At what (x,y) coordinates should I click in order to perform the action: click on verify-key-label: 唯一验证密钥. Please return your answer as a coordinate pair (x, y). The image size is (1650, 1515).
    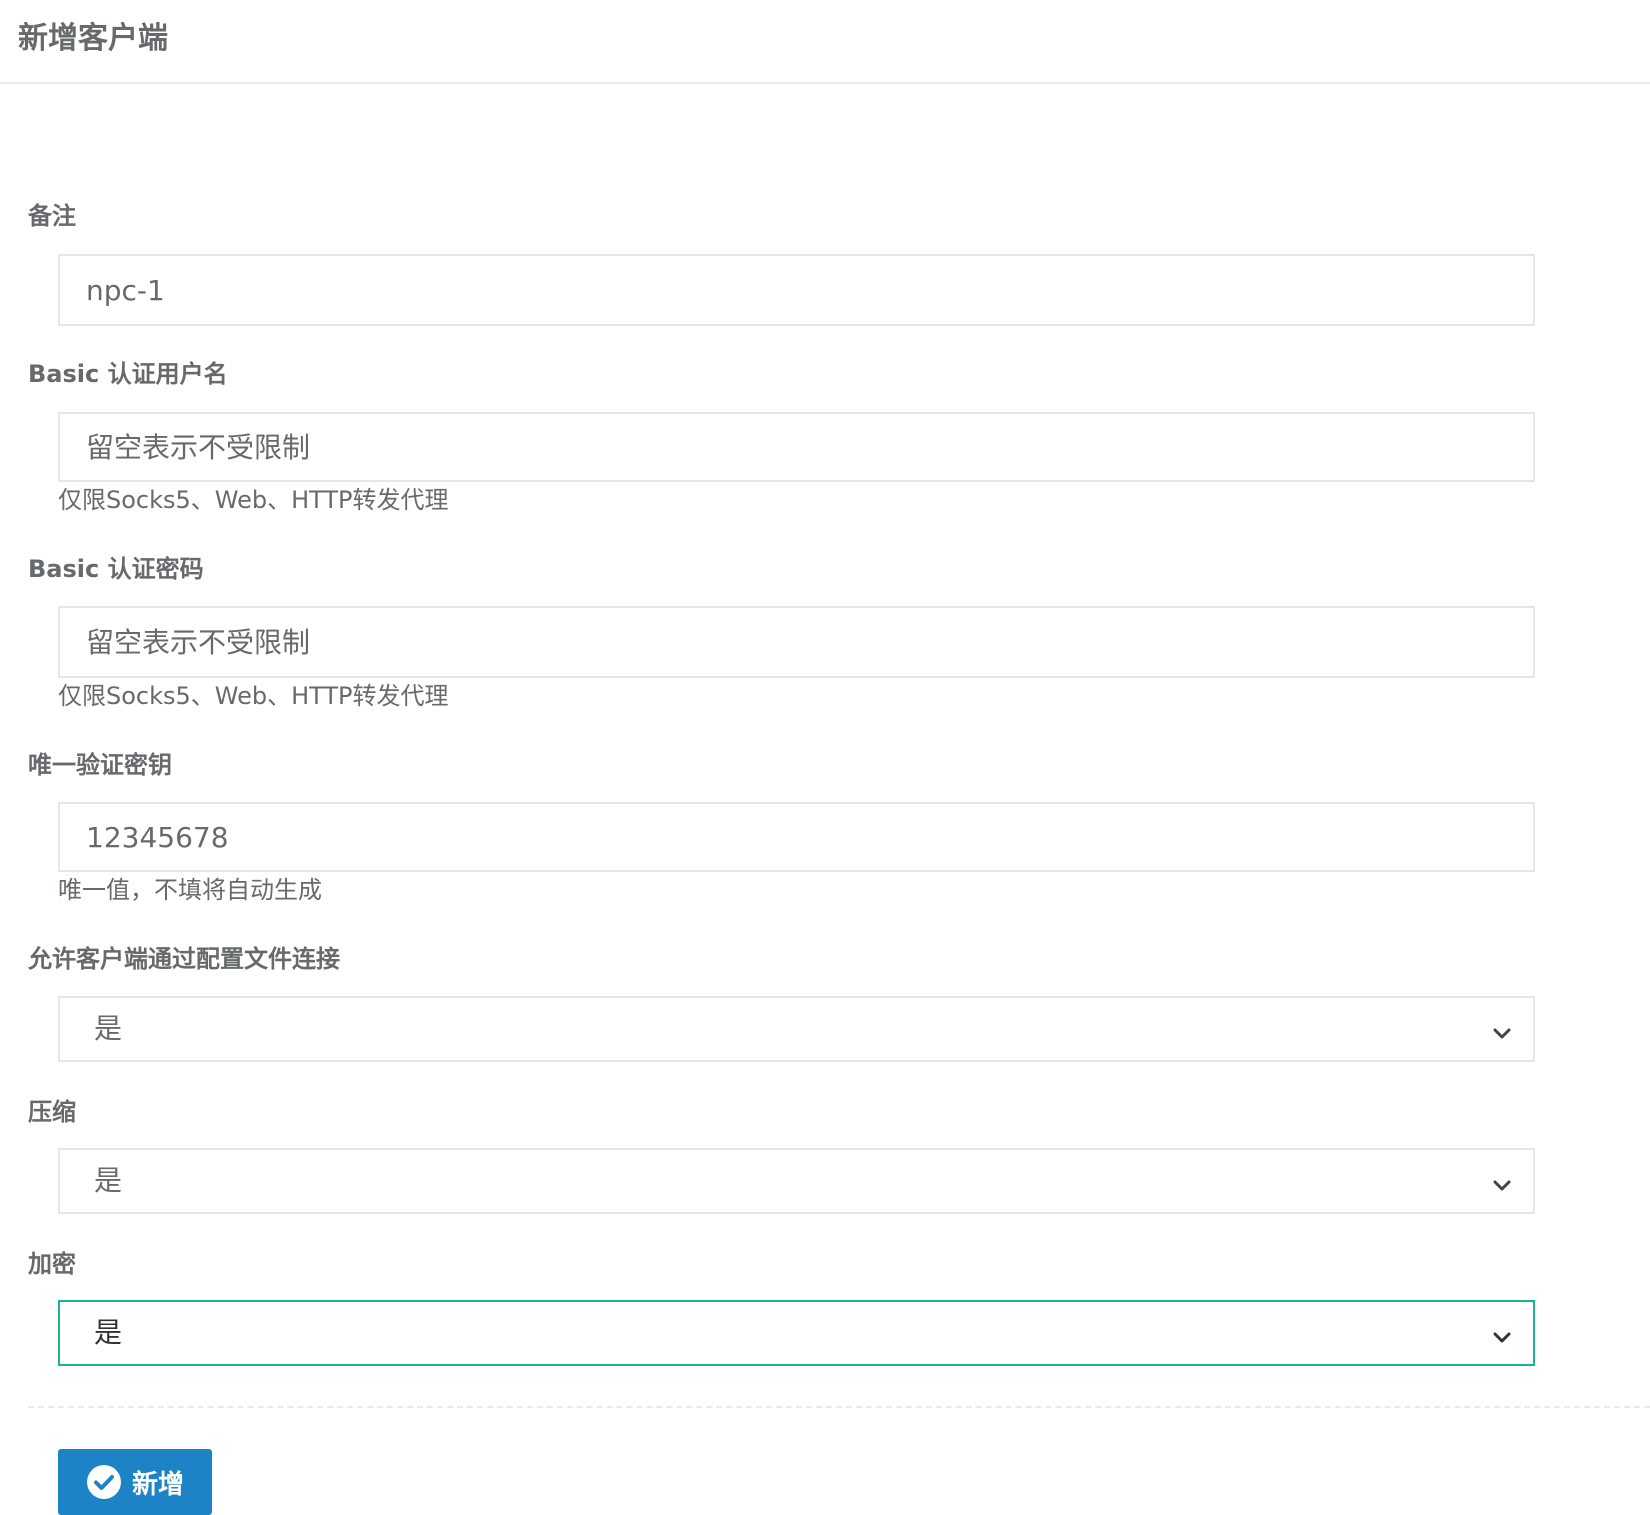
    Looking at the image, I should click on (100, 765).